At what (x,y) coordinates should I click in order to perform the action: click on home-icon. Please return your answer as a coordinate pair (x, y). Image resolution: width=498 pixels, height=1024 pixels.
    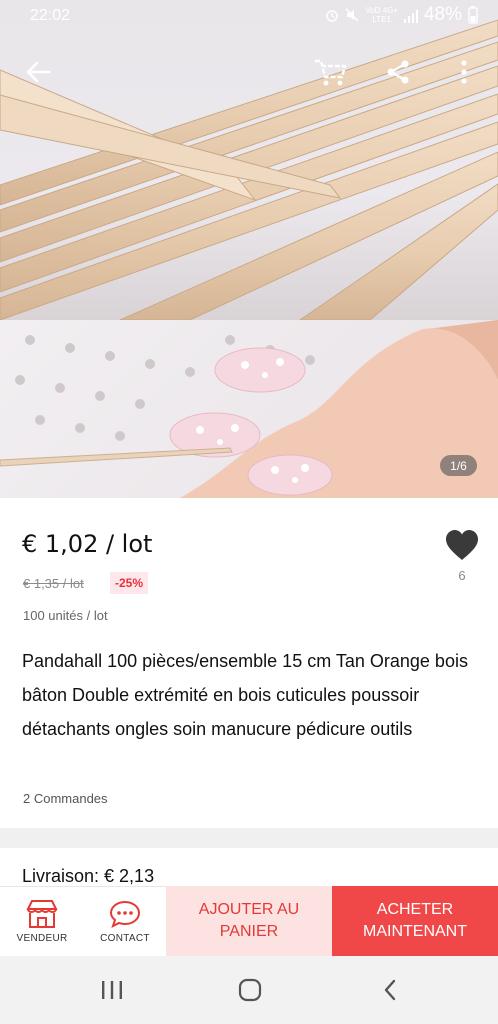
    Looking at the image, I should click on (250, 990).